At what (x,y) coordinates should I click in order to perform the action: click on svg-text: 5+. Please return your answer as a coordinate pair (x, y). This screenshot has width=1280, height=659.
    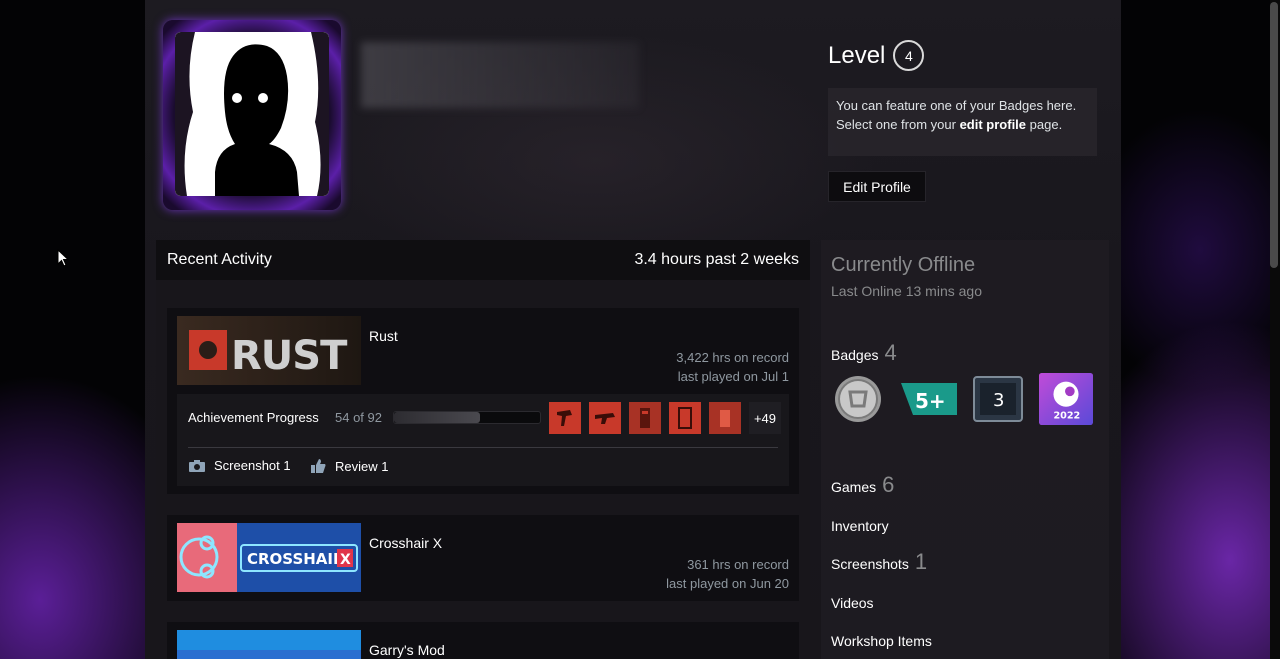
    Looking at the image, I should click on (930, 401).